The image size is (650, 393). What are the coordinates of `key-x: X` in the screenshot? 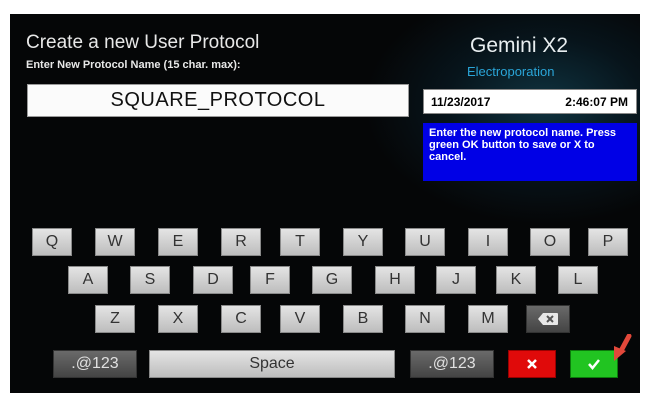 It's located at (178, 319).